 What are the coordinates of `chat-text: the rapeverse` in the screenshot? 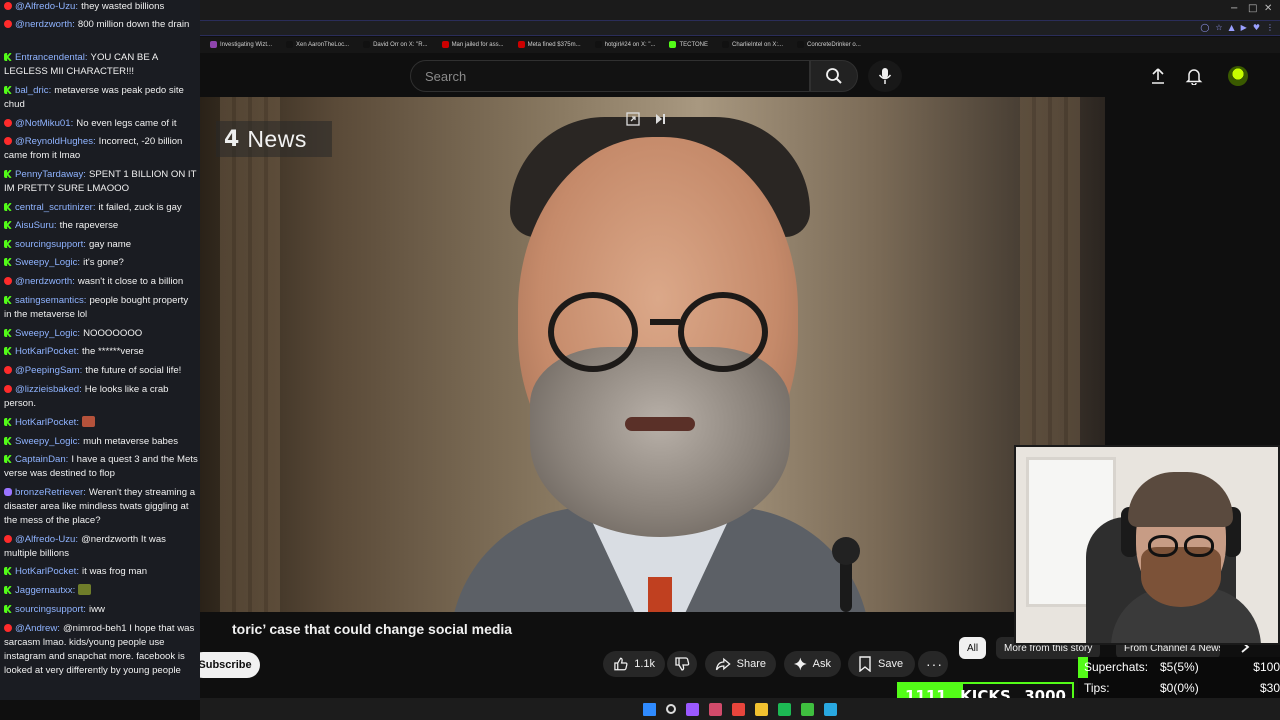 It's located at (89, 225).